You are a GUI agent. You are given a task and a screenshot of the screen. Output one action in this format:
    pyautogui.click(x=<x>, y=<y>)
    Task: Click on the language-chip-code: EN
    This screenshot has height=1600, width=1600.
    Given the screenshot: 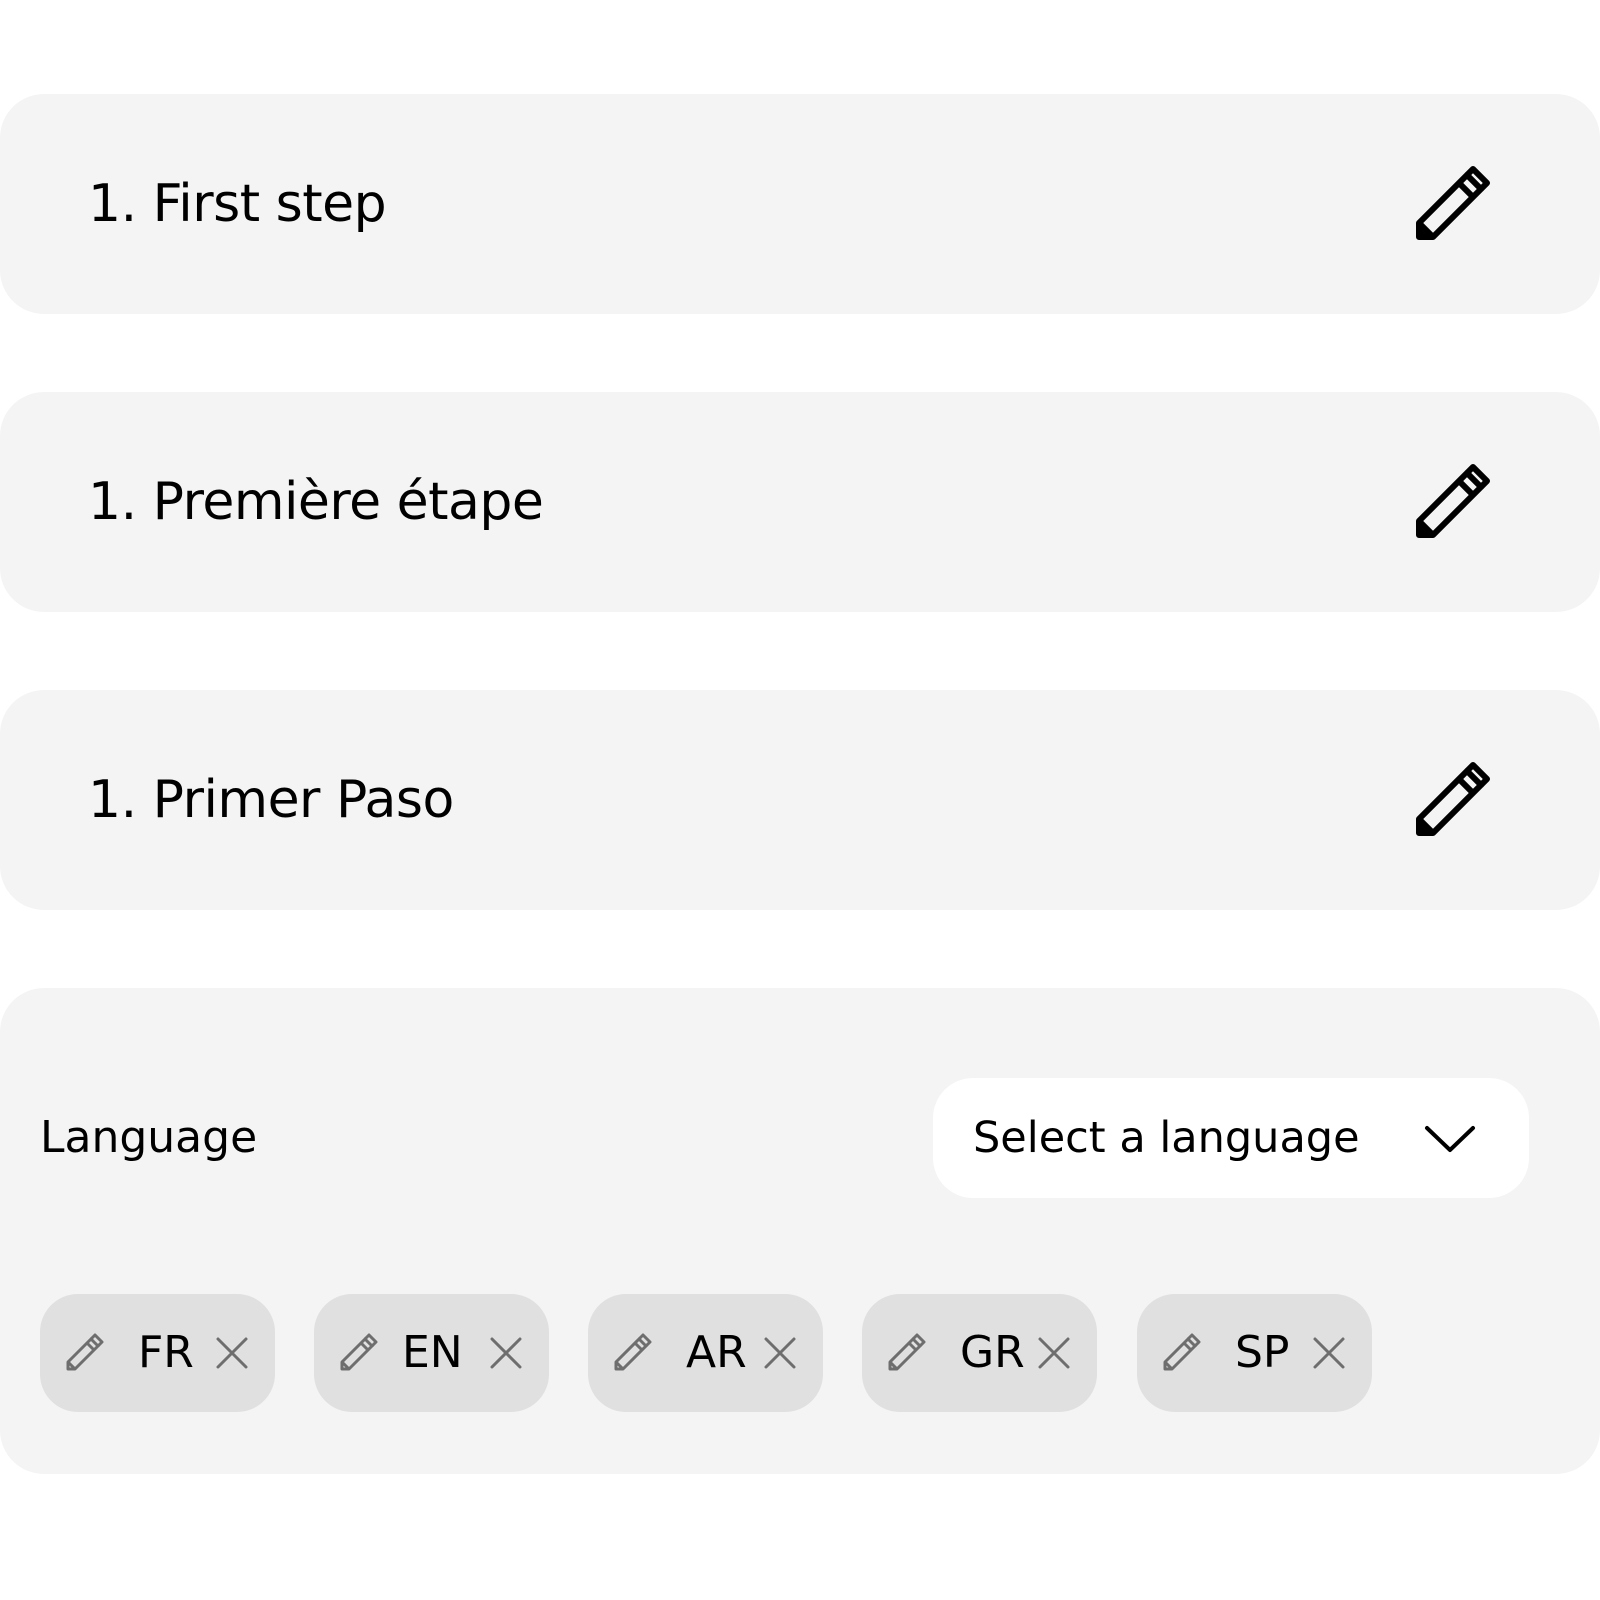 What is the action you would take?
    pyautogui.click(x=432, y=1352)
    